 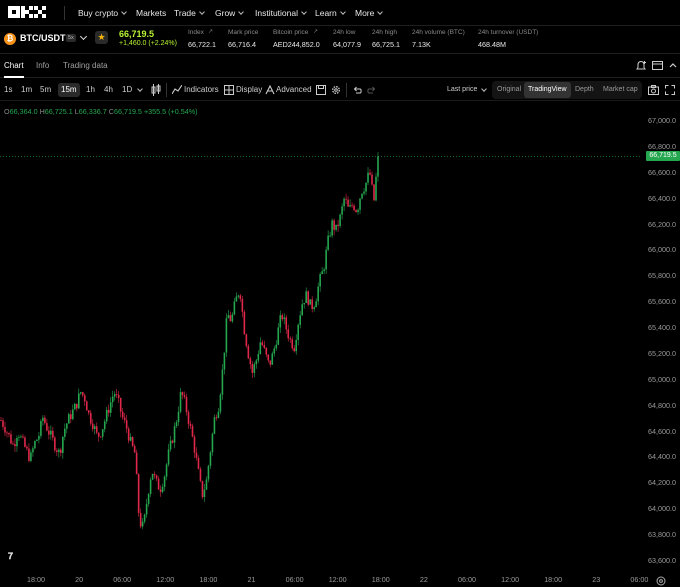 I want to click on price-type-select: Last price, so click(x=462, y=90).